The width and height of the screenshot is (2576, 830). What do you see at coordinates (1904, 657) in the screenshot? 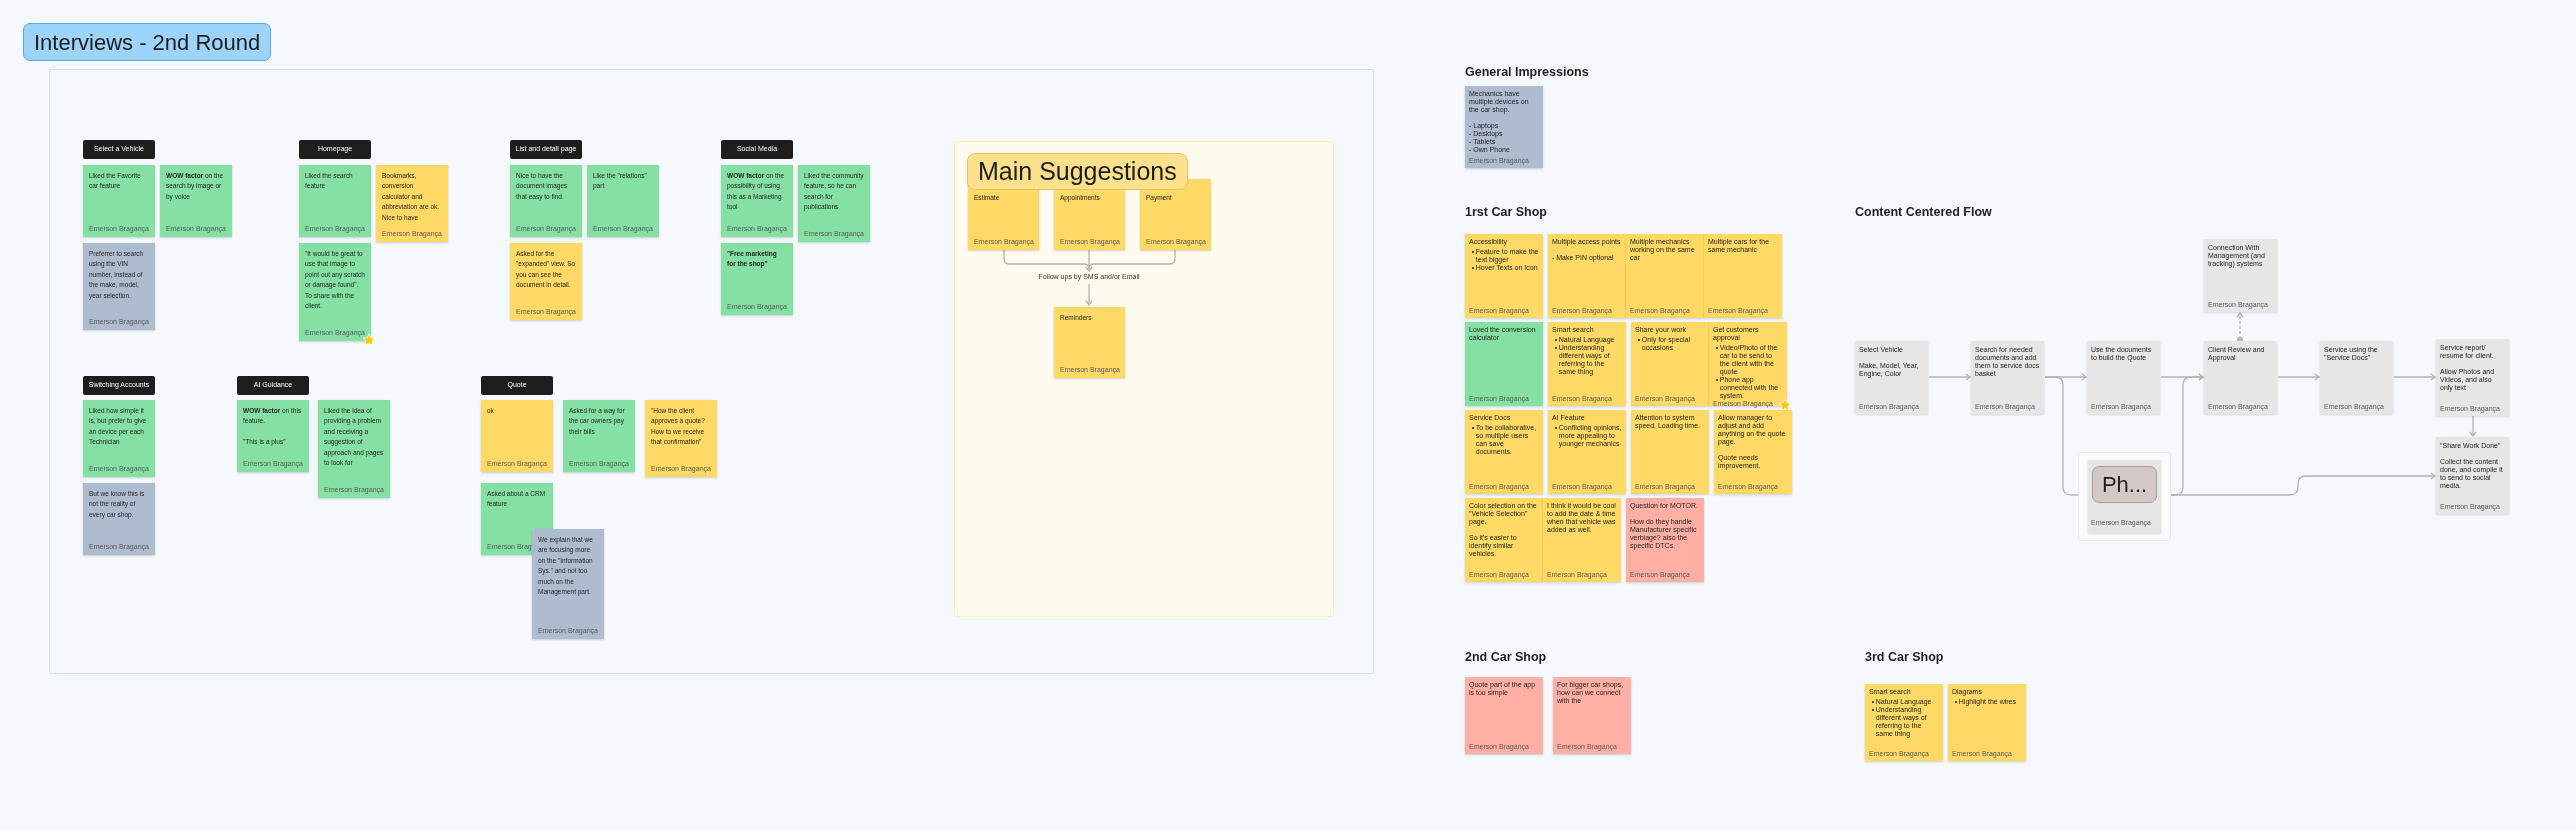
I see `section-heading: 3rd Car Shop` at bounding box center [1904, 657].